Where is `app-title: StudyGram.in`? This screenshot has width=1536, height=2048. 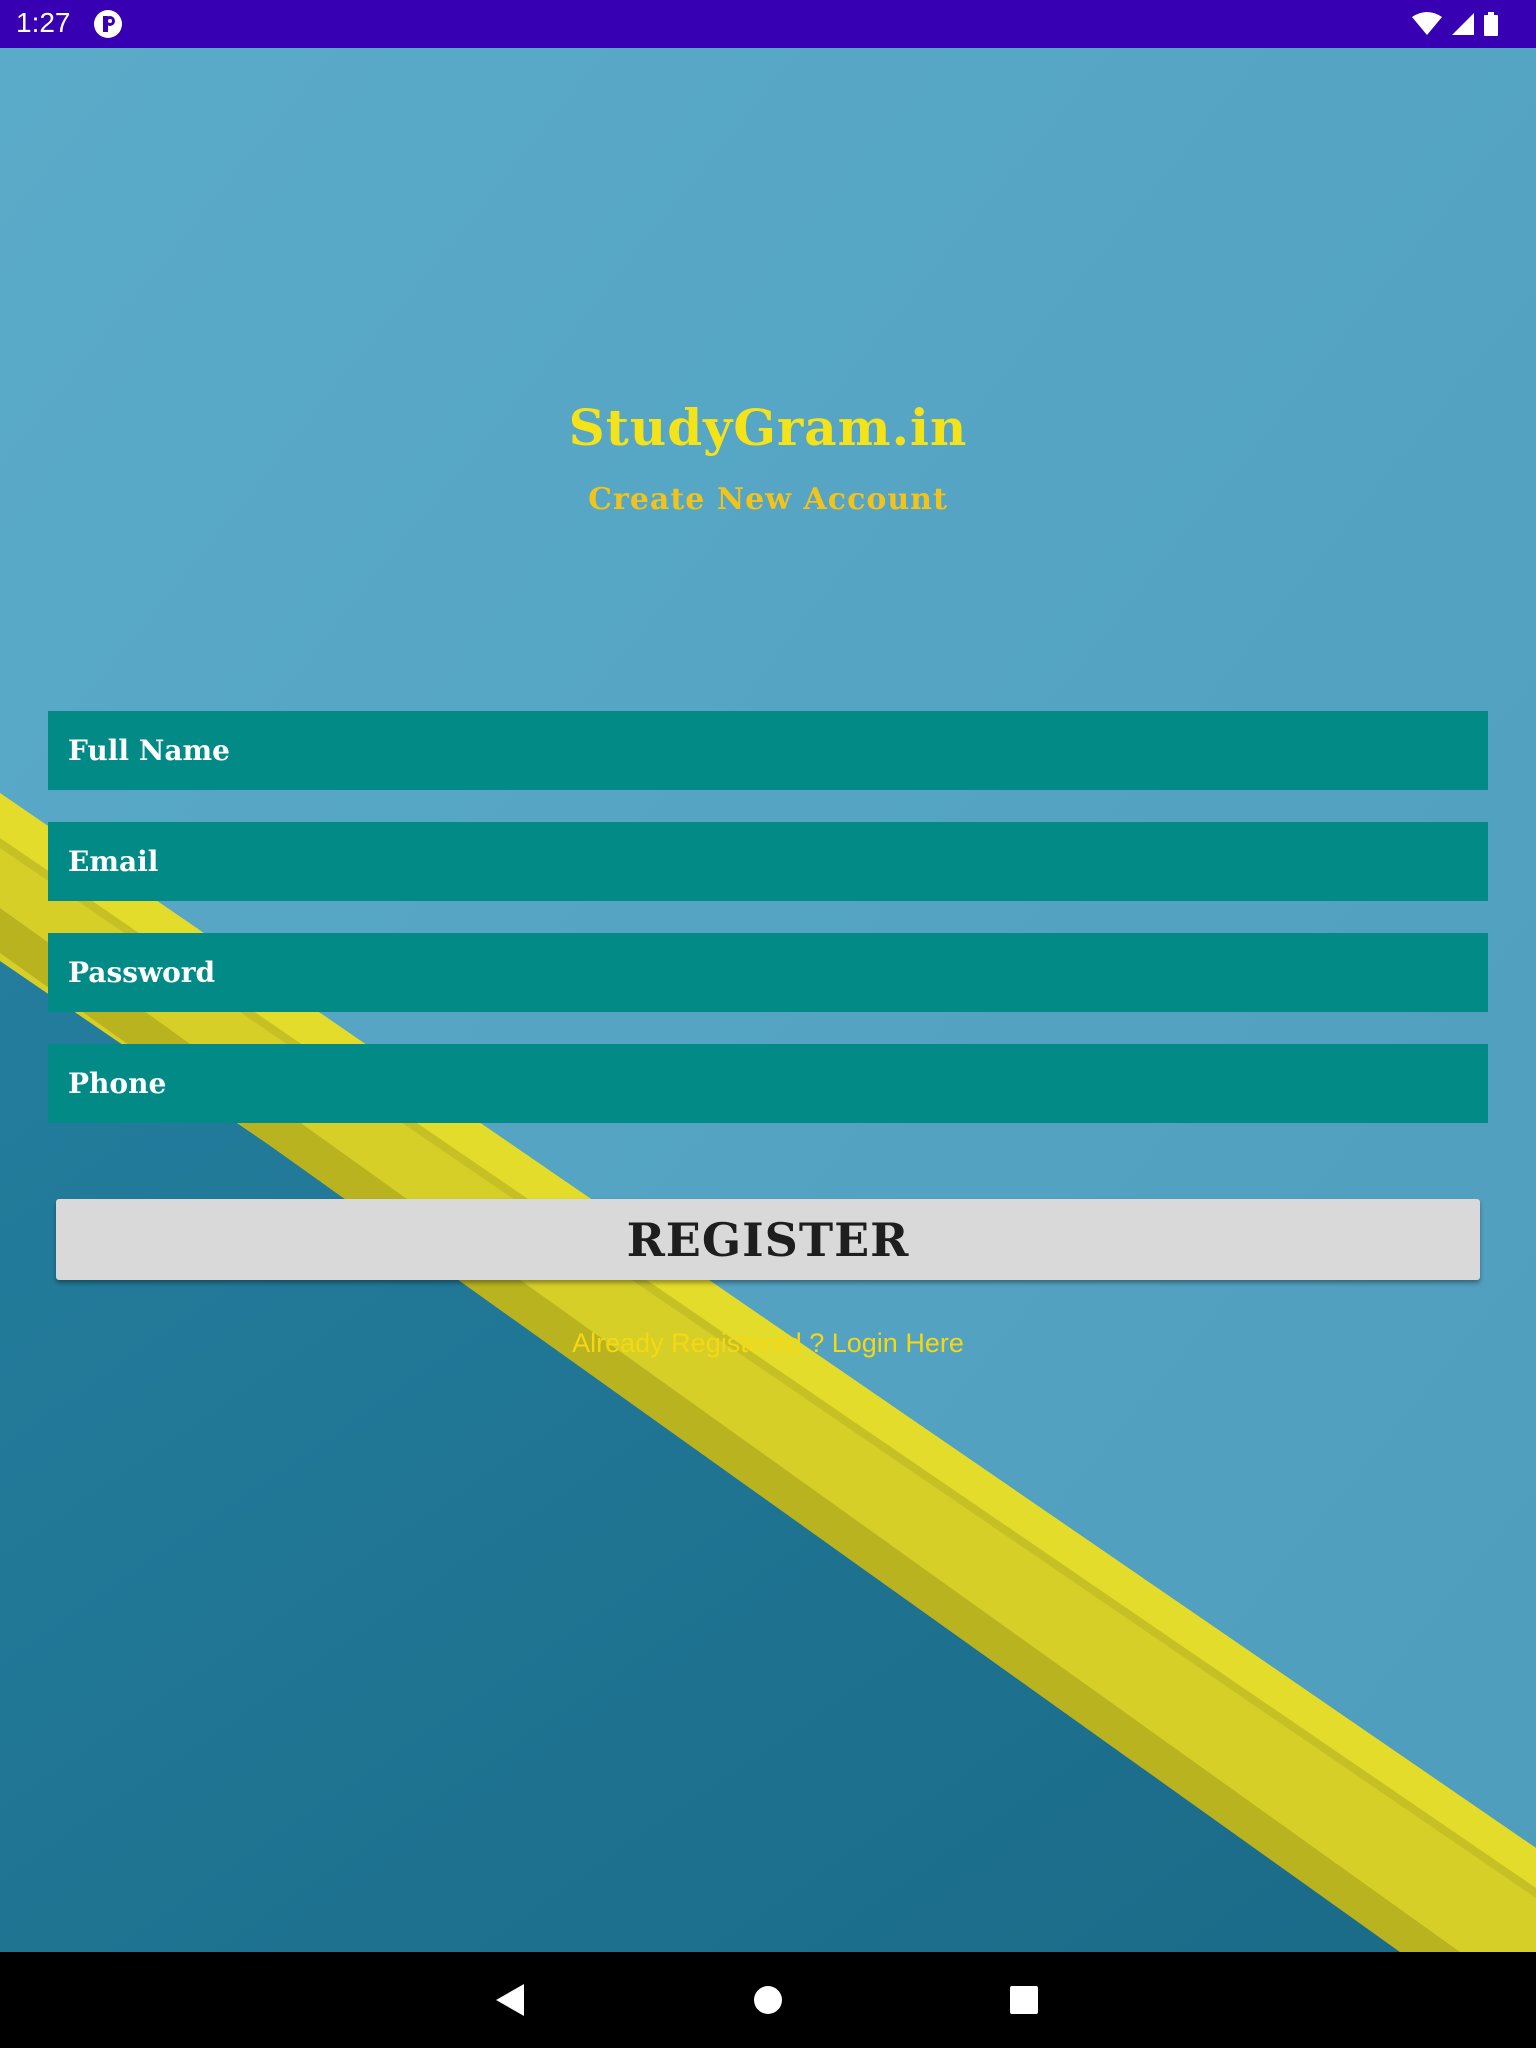 app-title: StudyGram.in is located at coordinates (768, 427).